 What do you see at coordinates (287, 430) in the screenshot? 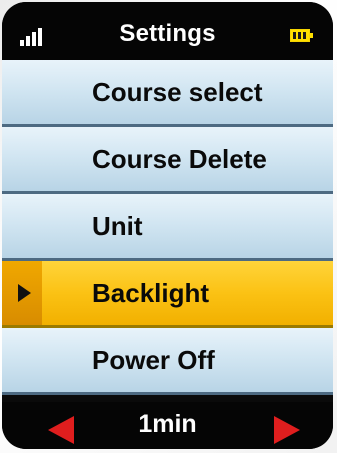
I see `arrow-right-icon` at bounding box center [287, 430].